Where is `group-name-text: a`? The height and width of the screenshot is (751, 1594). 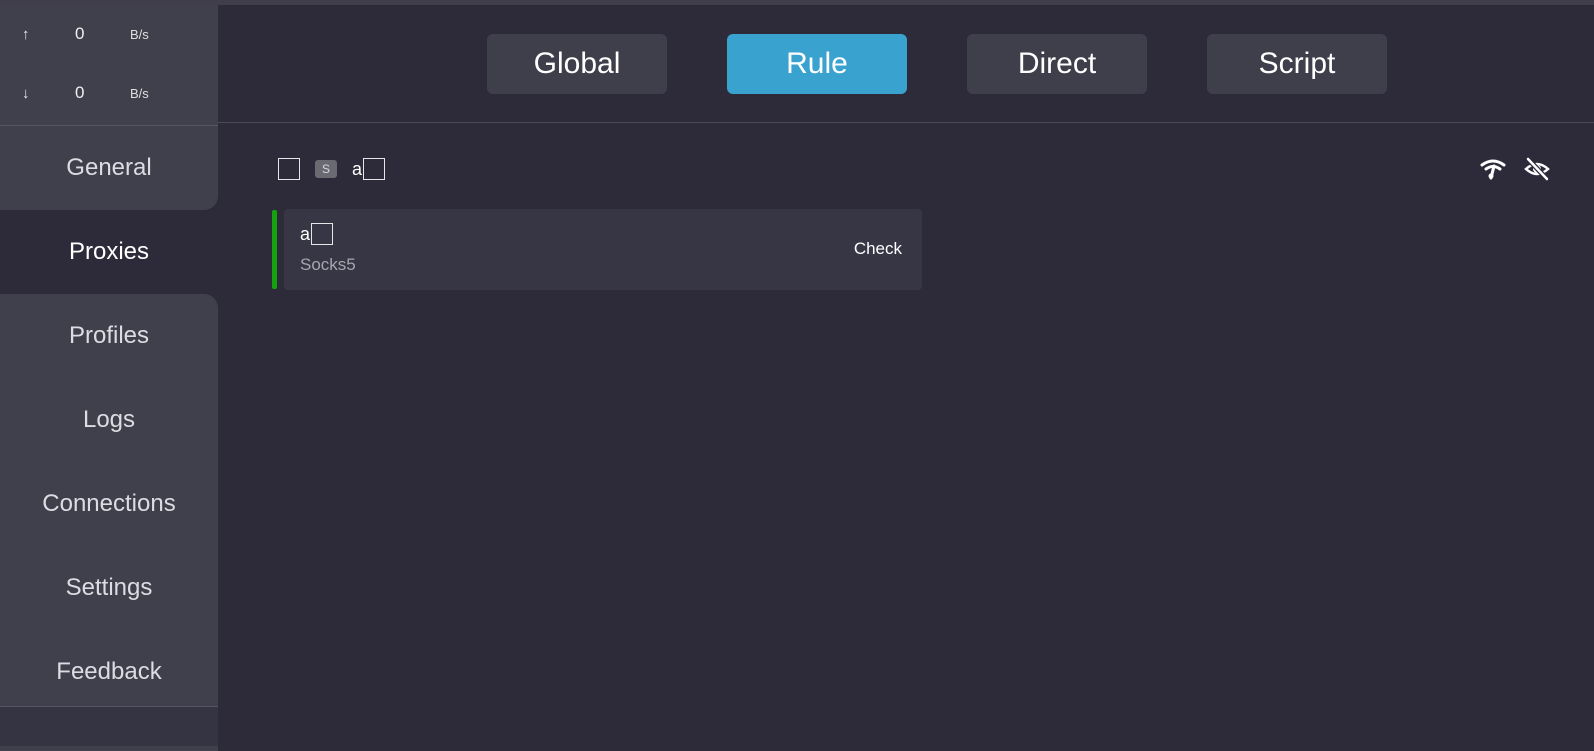
group-name-text: a is located at coordinates (357, 169).